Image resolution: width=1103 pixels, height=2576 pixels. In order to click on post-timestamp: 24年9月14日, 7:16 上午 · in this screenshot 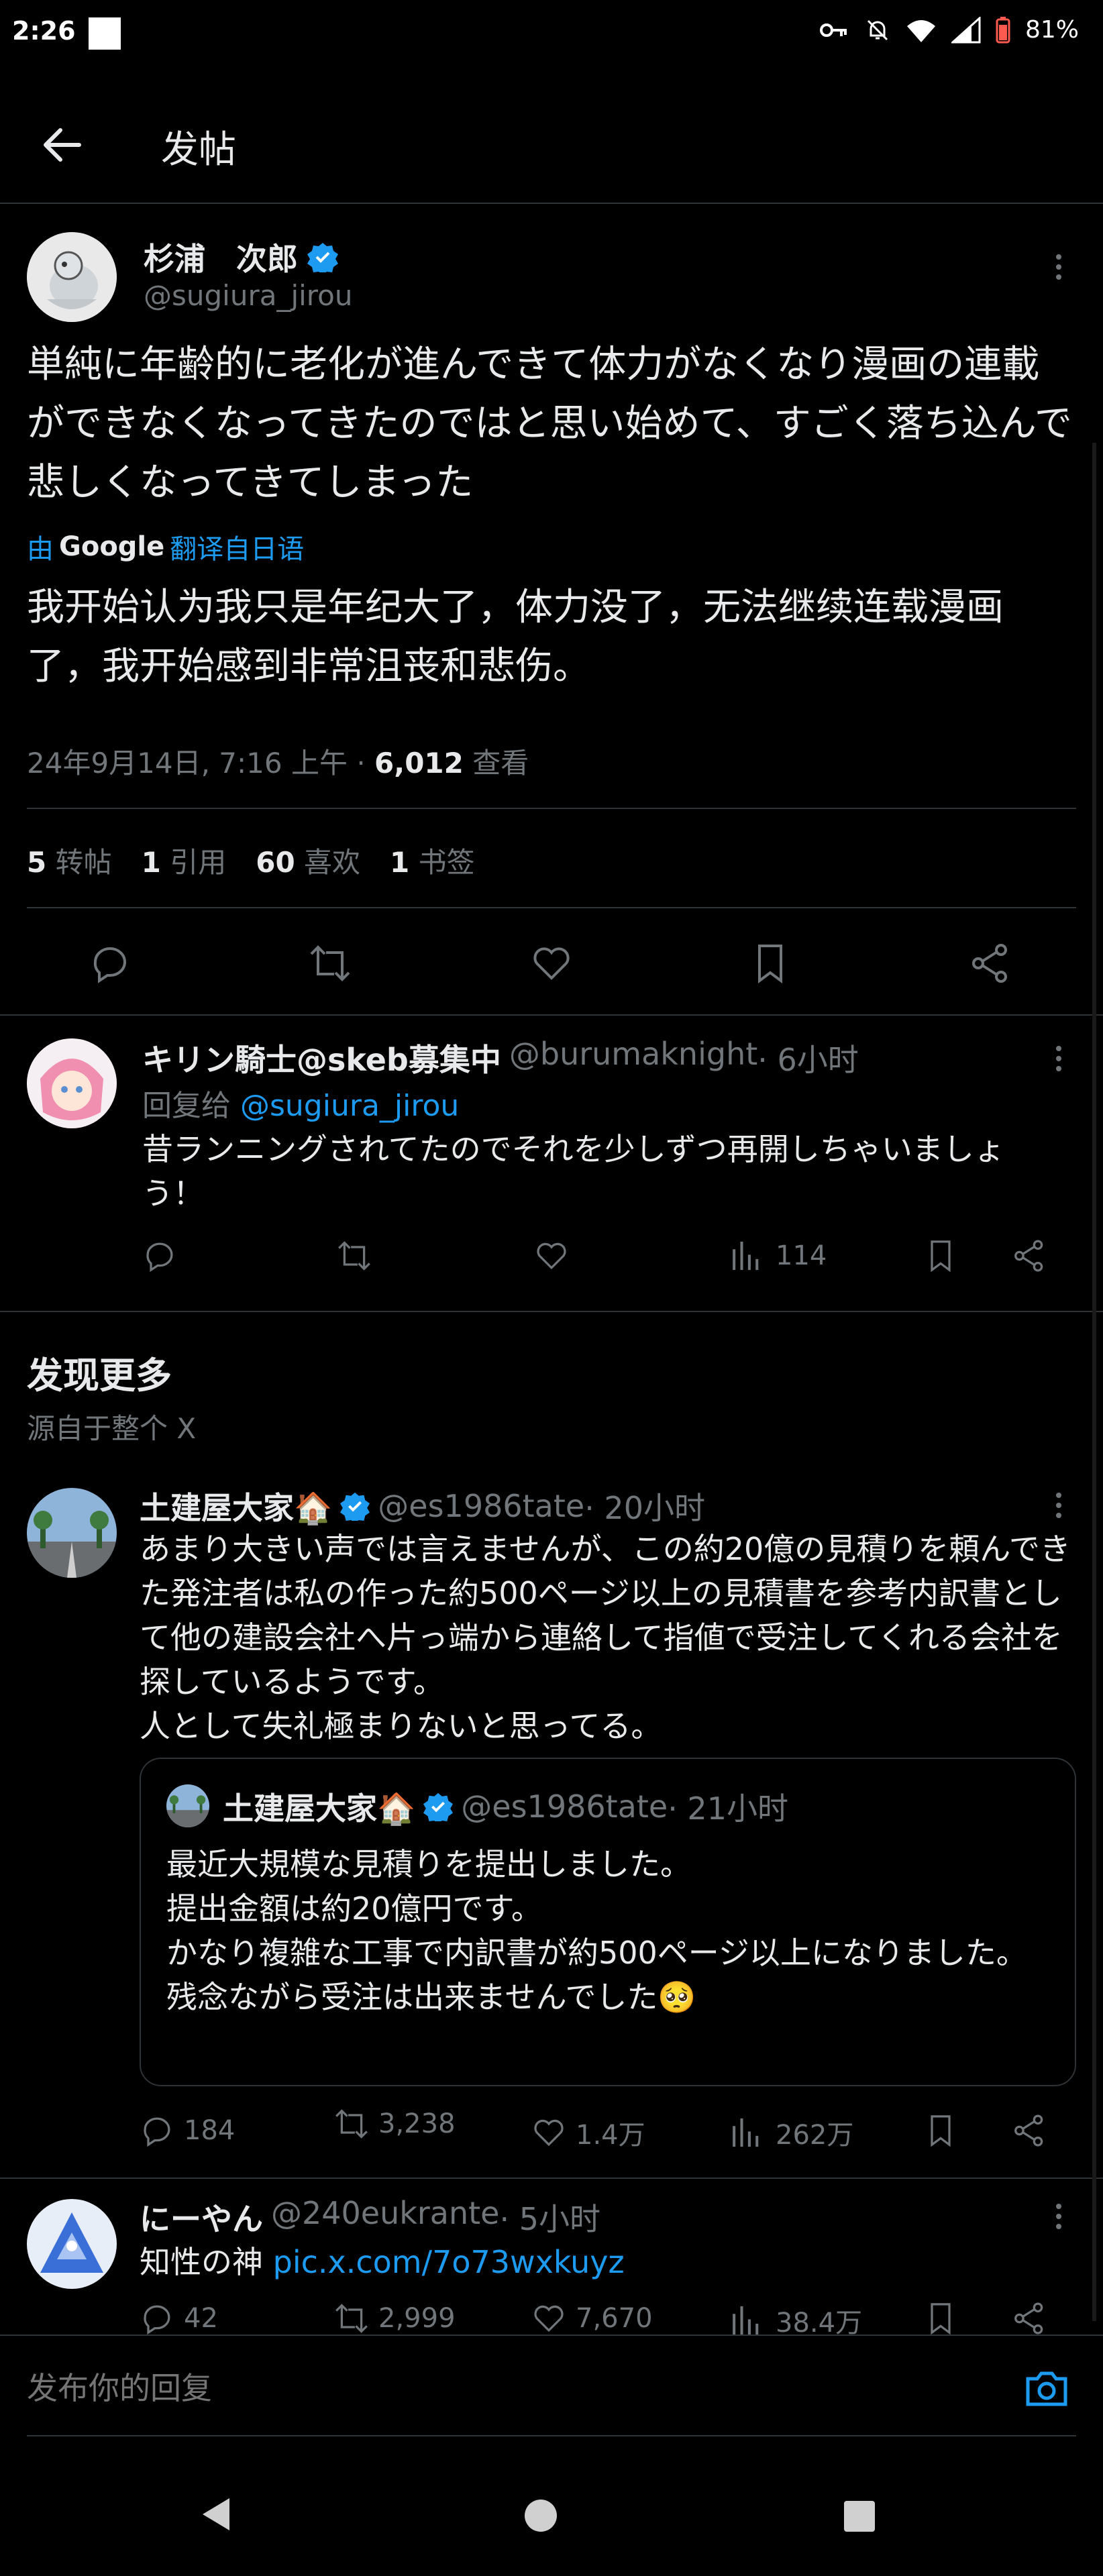, I will do `click(200, 763)`.